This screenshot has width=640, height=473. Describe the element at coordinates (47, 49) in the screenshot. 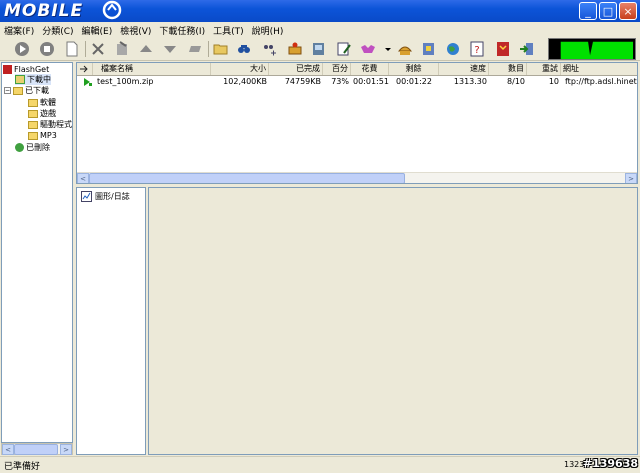

I see `pause-icon` at that location.